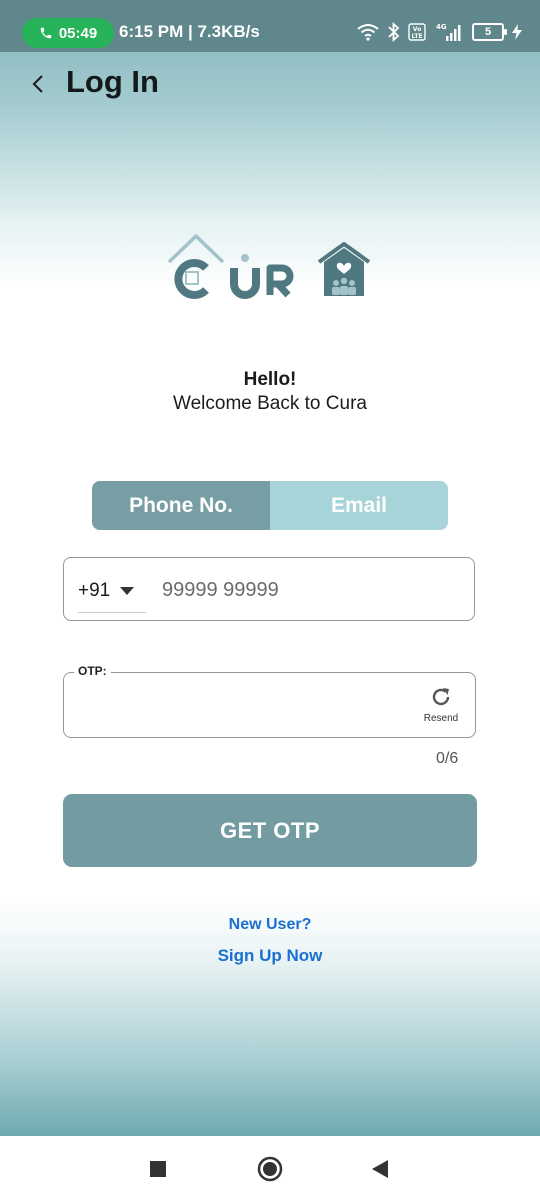  Describe the element at coordinates (46, 33) in the screenshot. I see `phone-icon` at that location.